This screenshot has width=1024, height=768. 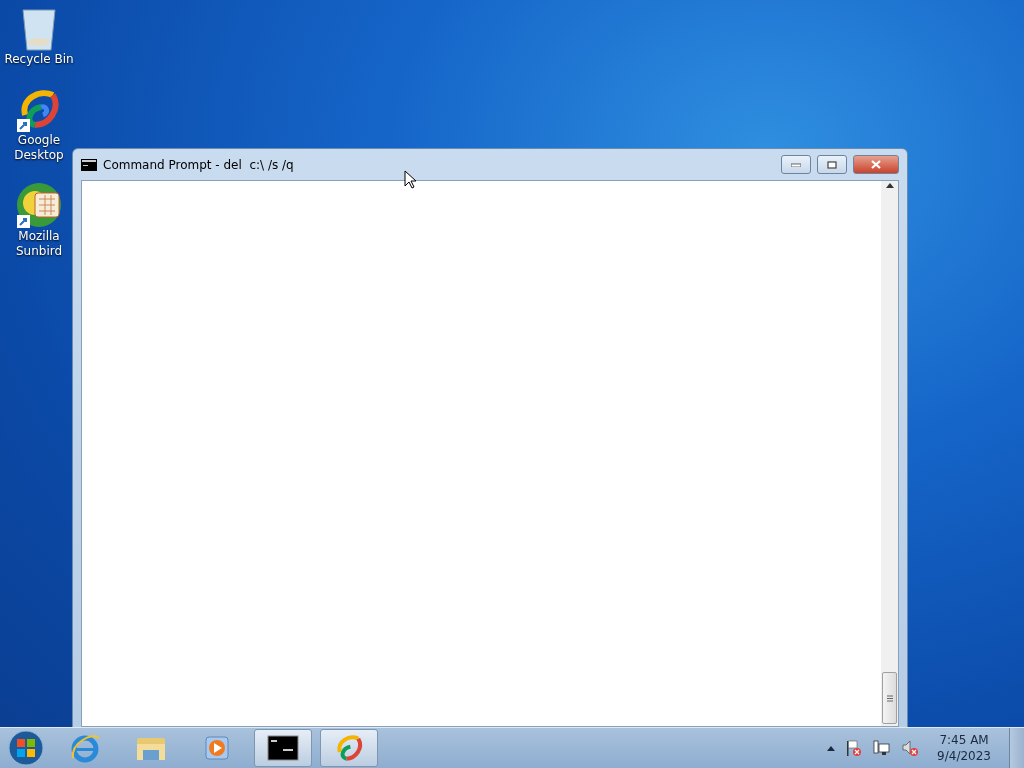 I want to click on close-button, so click(x=876, y=164).